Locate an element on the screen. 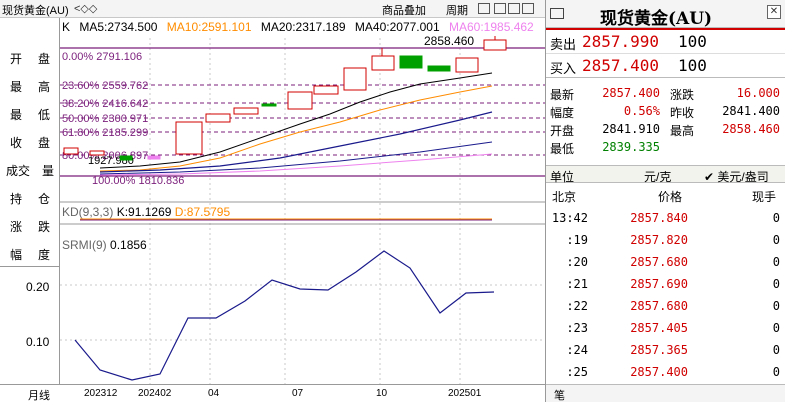 This screenshot has height=402, width=785. stat-row: 最低 2839.335 is located at coordinates (605, 148).